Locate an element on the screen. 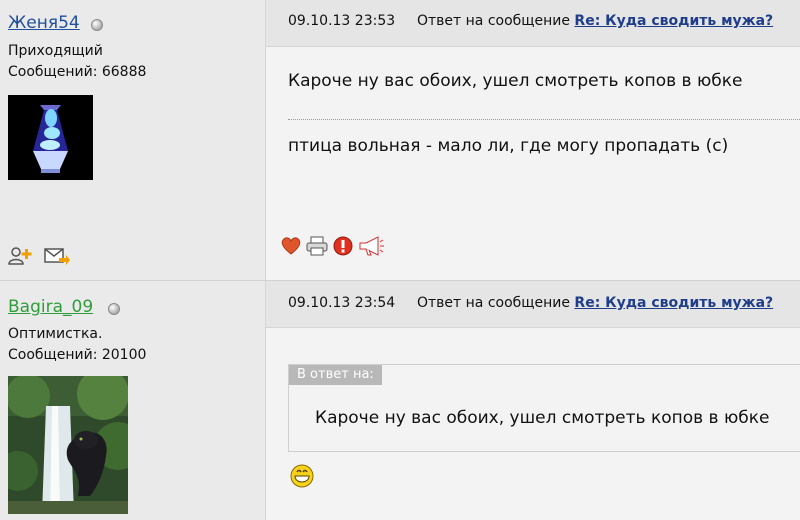 Image resolution: width=800 pixels, height=520 pixels. signature-separator is located at coordinates (544, 119).